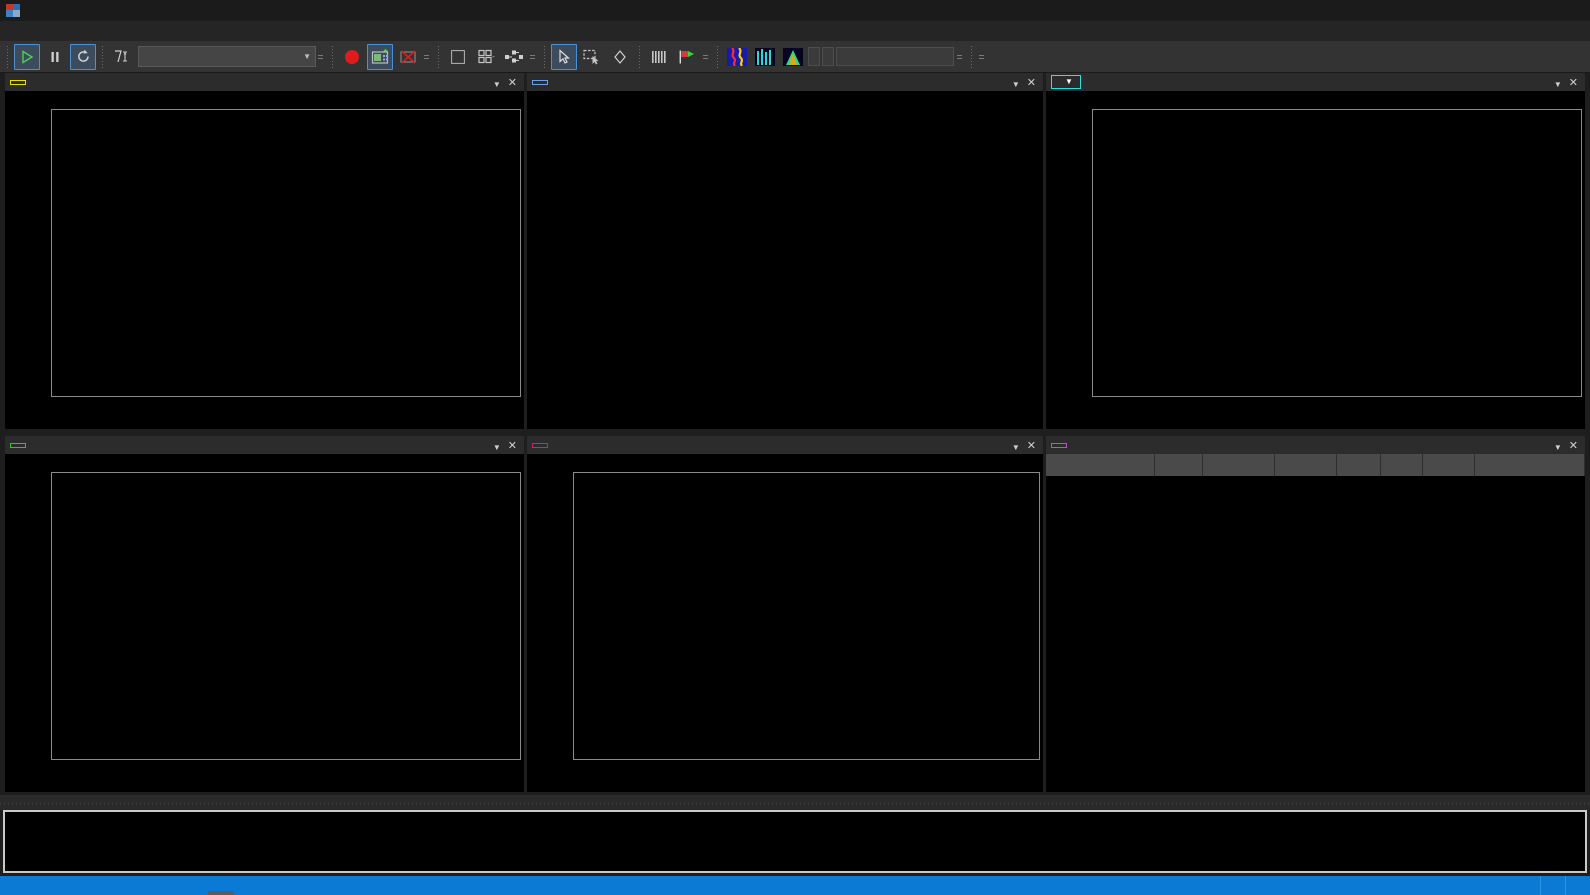 This screenshot has height=895, width=1590. Describe the element at coordinates (895, 56) in the screenshot. I see `color-map-field` at that location.